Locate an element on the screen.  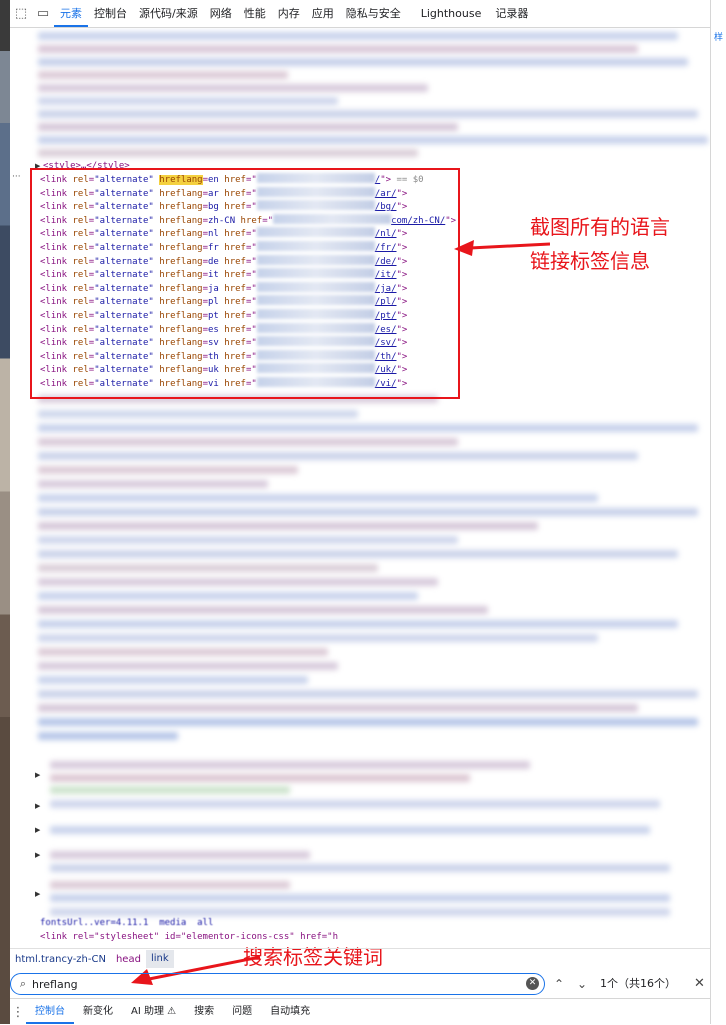
tab-recorder: 记录器 is located at coordinates (511, 14).